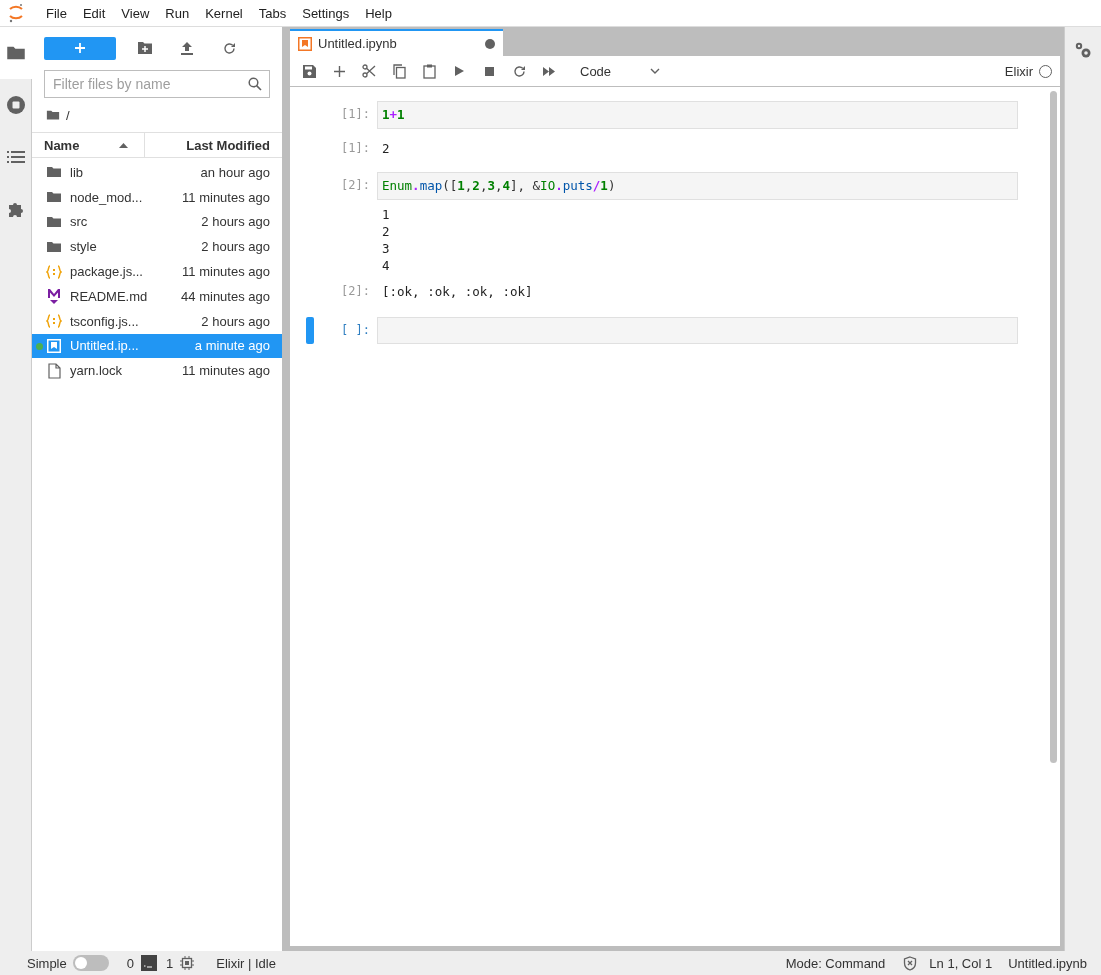 The image size is (1101, 975). I want to click on code-input: Enum.map([1,2,3,4], &IO.puts/1), so click(697, 186).